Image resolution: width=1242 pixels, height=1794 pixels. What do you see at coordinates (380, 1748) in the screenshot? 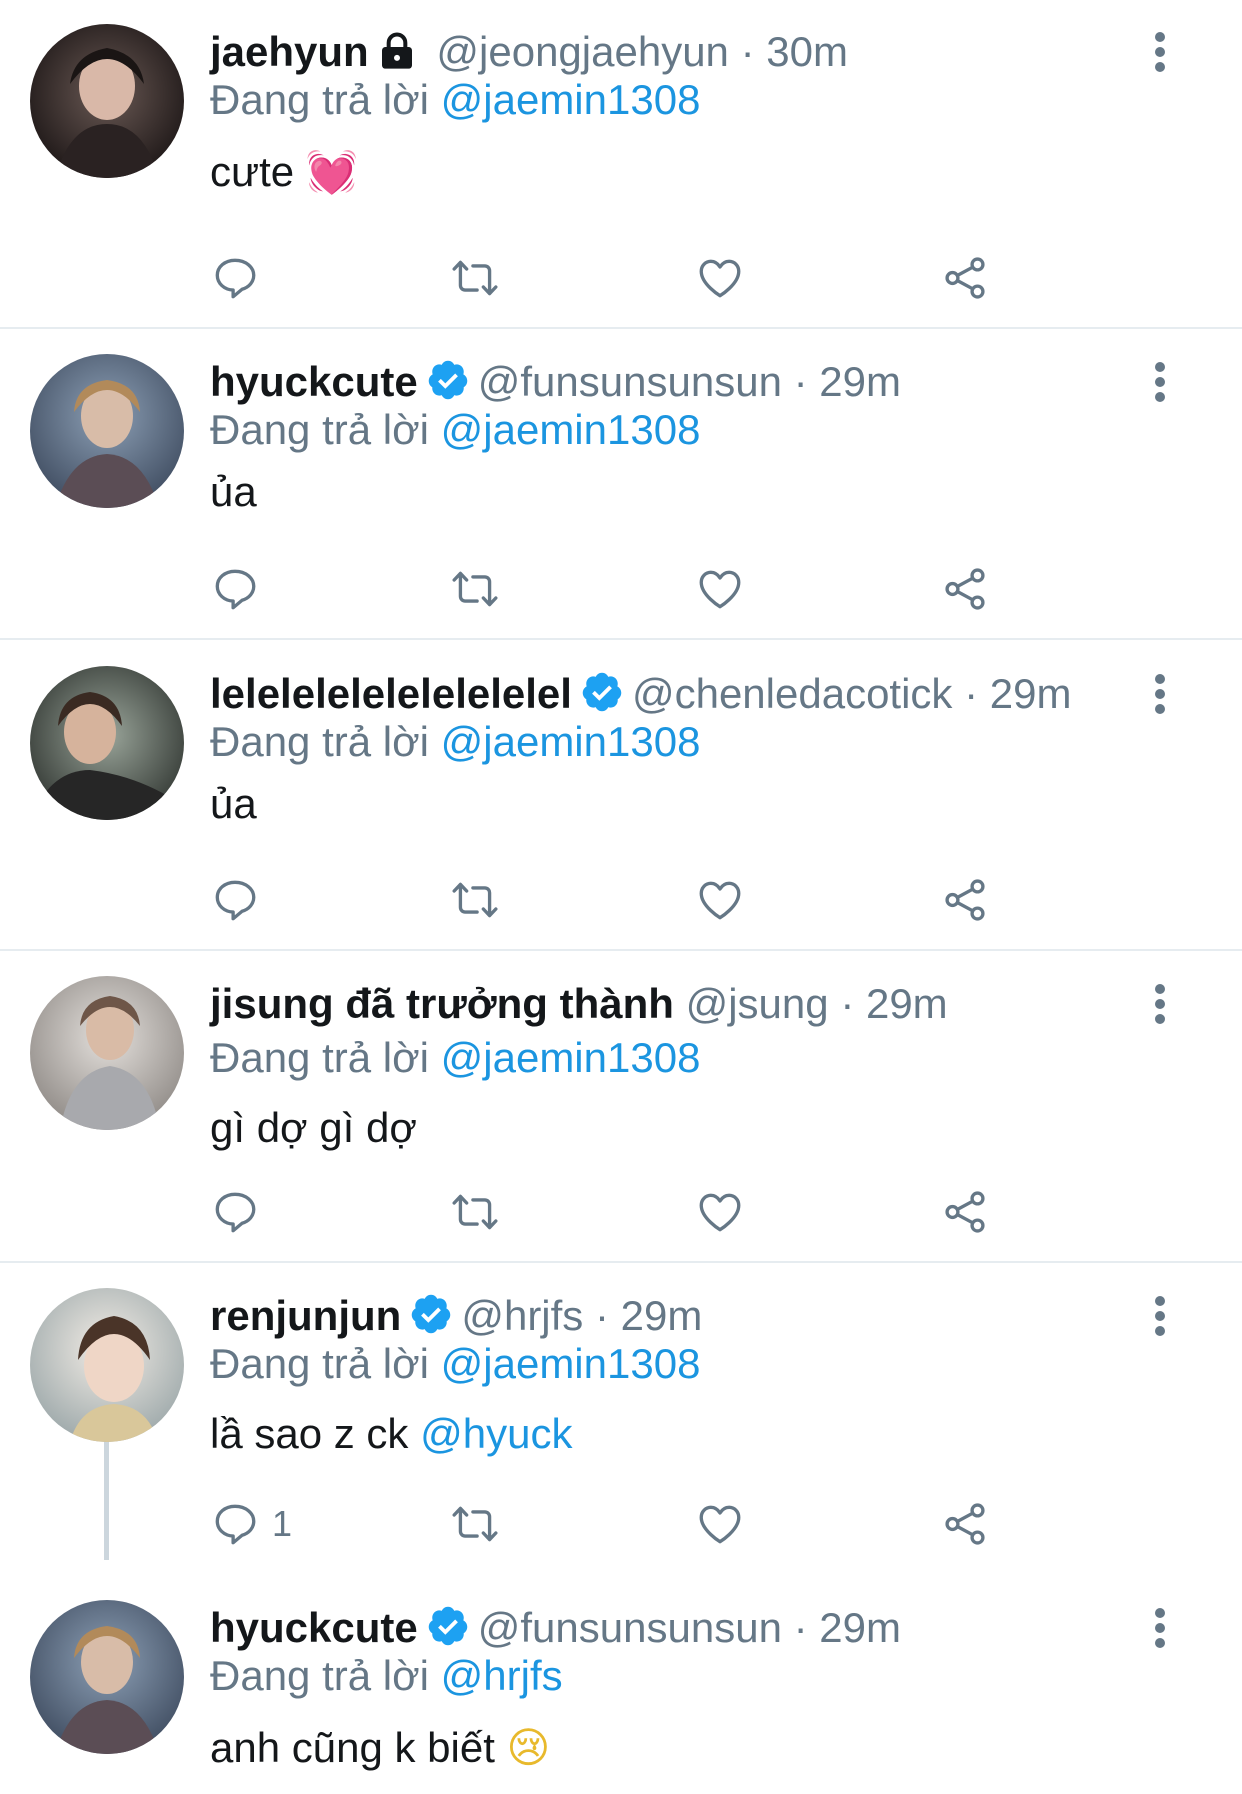
I see `tweet-text: anh cũng k biết 😢` at bounding box center [380, 1748].